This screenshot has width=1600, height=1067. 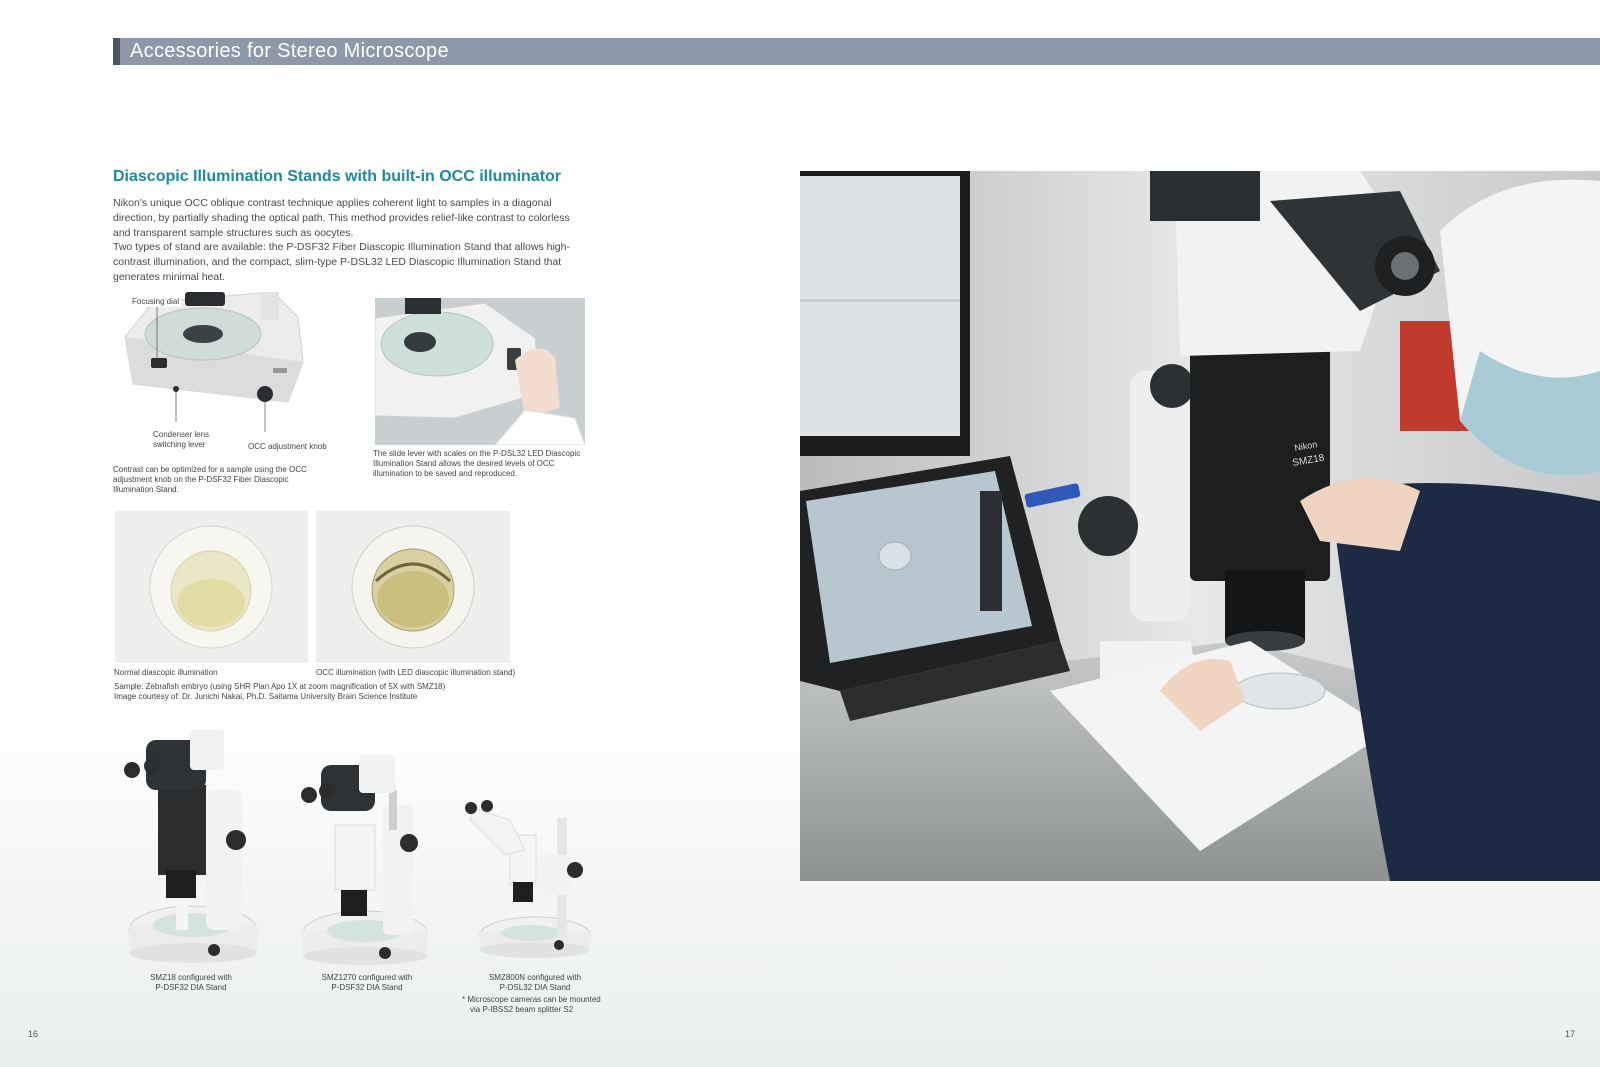 What do you see at coordinates (413, 587) in the screenshot?
I see `embryo-occ-photo` at bounding box center [413, 587].